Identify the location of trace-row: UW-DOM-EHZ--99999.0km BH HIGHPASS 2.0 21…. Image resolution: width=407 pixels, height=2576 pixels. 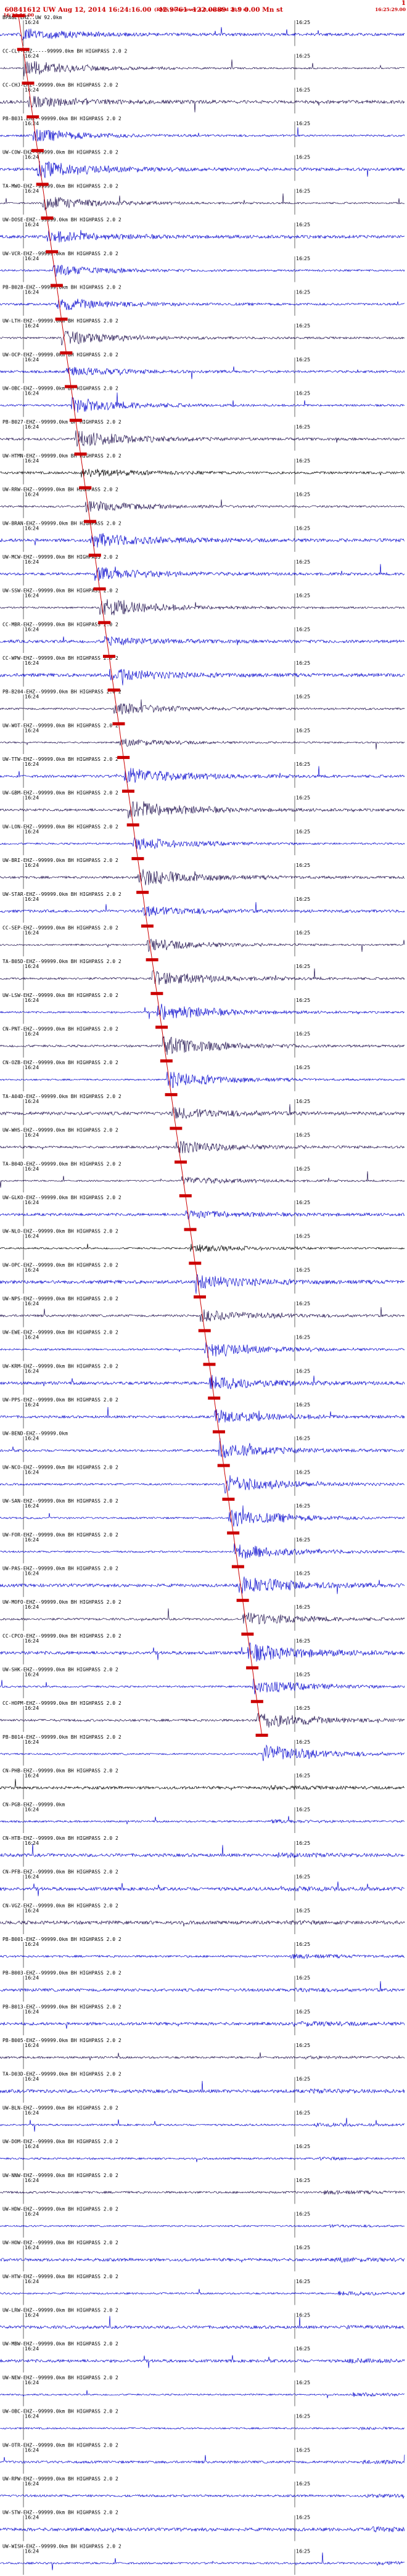
(203, 2154).